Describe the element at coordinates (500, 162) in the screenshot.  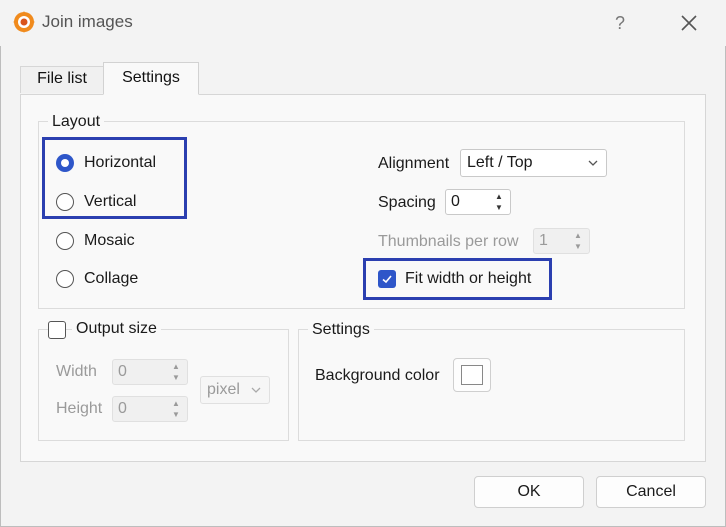
I see `alignment-value: Left / Top` at that location.